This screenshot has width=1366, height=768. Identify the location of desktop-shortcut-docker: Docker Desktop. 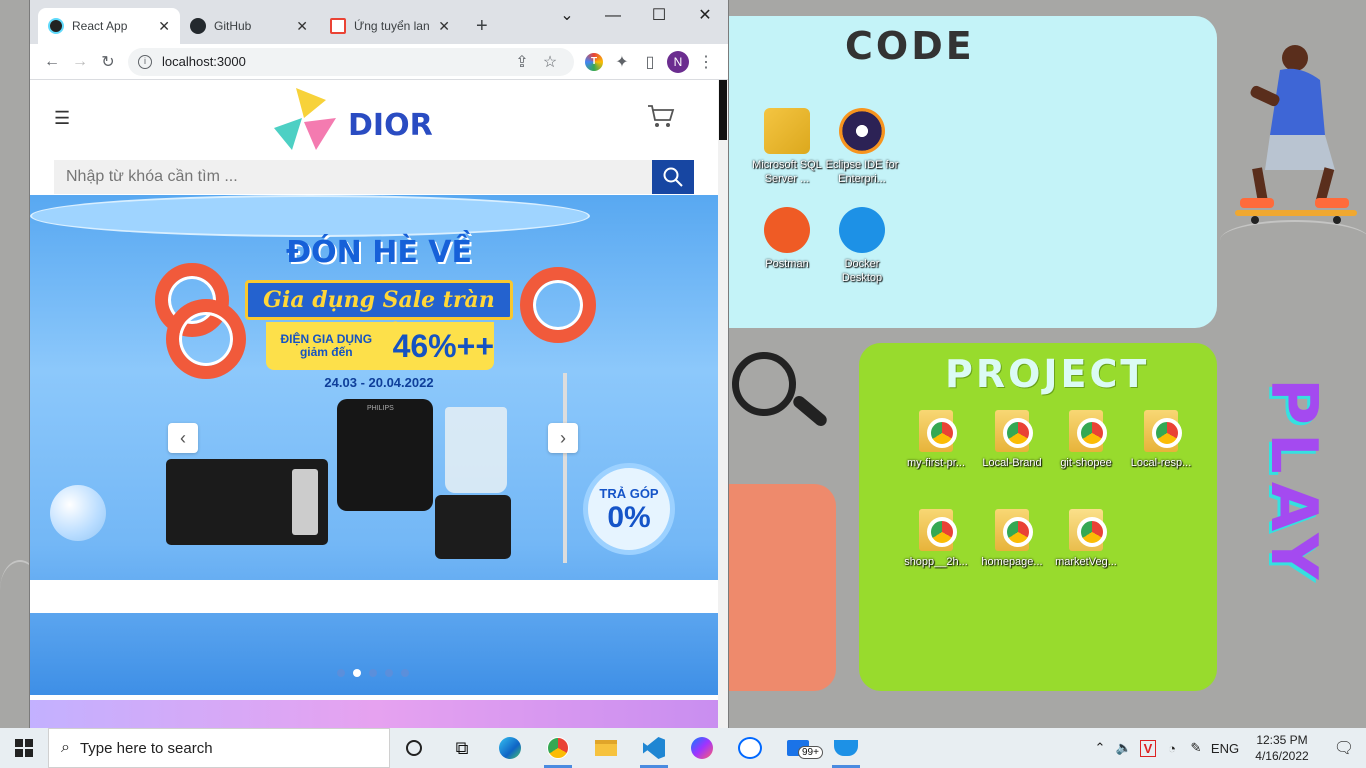
(862, 246).